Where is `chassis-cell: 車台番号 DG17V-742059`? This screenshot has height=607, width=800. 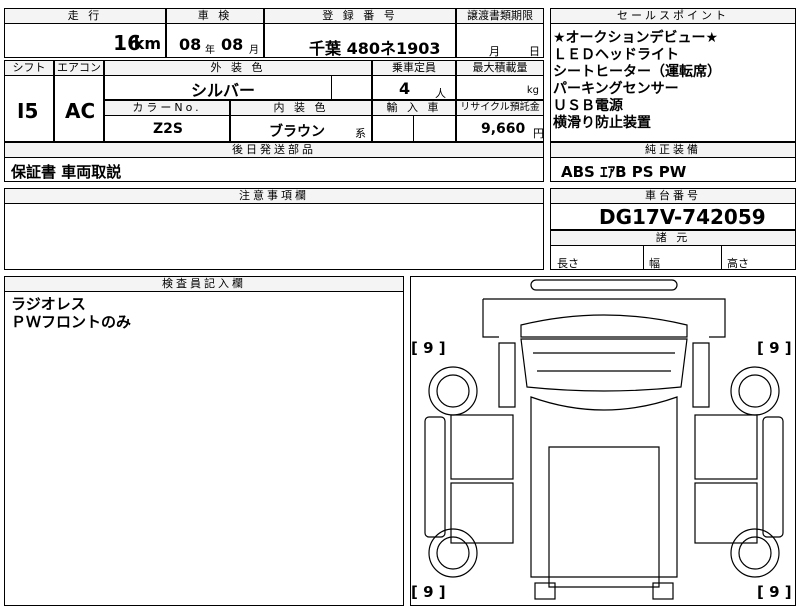
chassis-cell: 車台番号 DG17V-742059 is located at coordinates (673, 209).